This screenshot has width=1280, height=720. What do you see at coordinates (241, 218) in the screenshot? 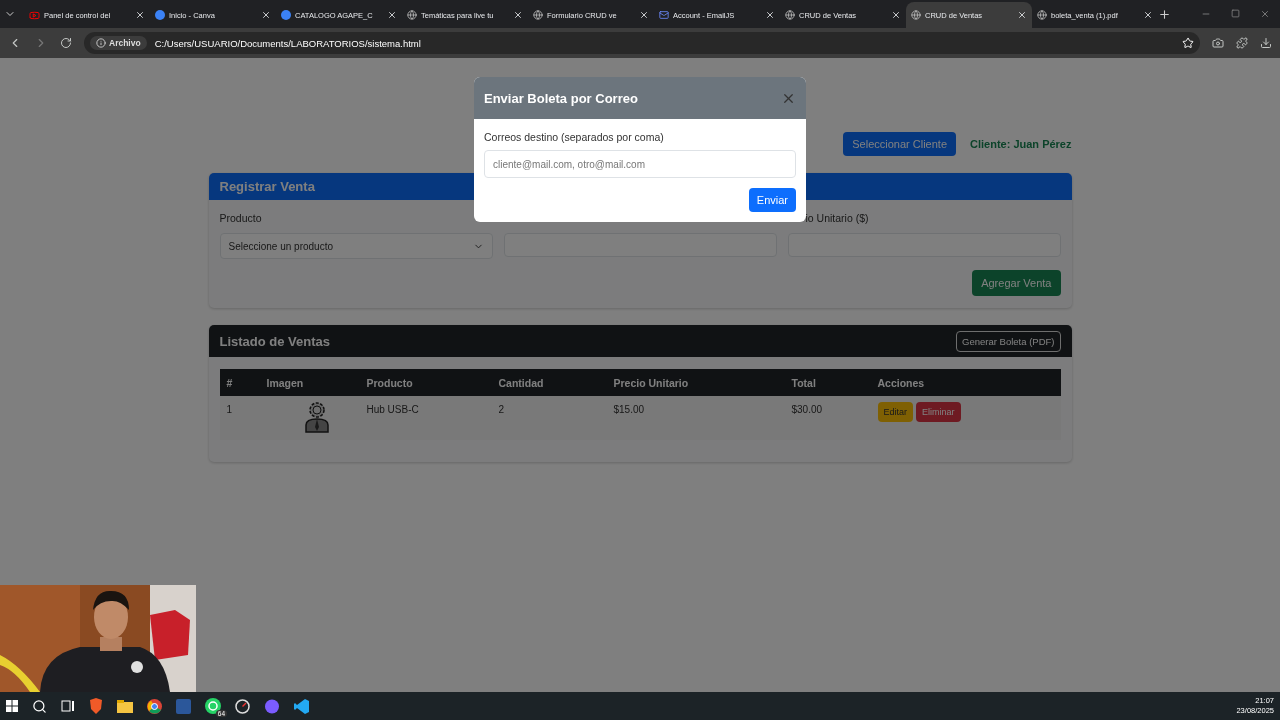
I see `field-label: Producto` at bounding box center [241, 218].